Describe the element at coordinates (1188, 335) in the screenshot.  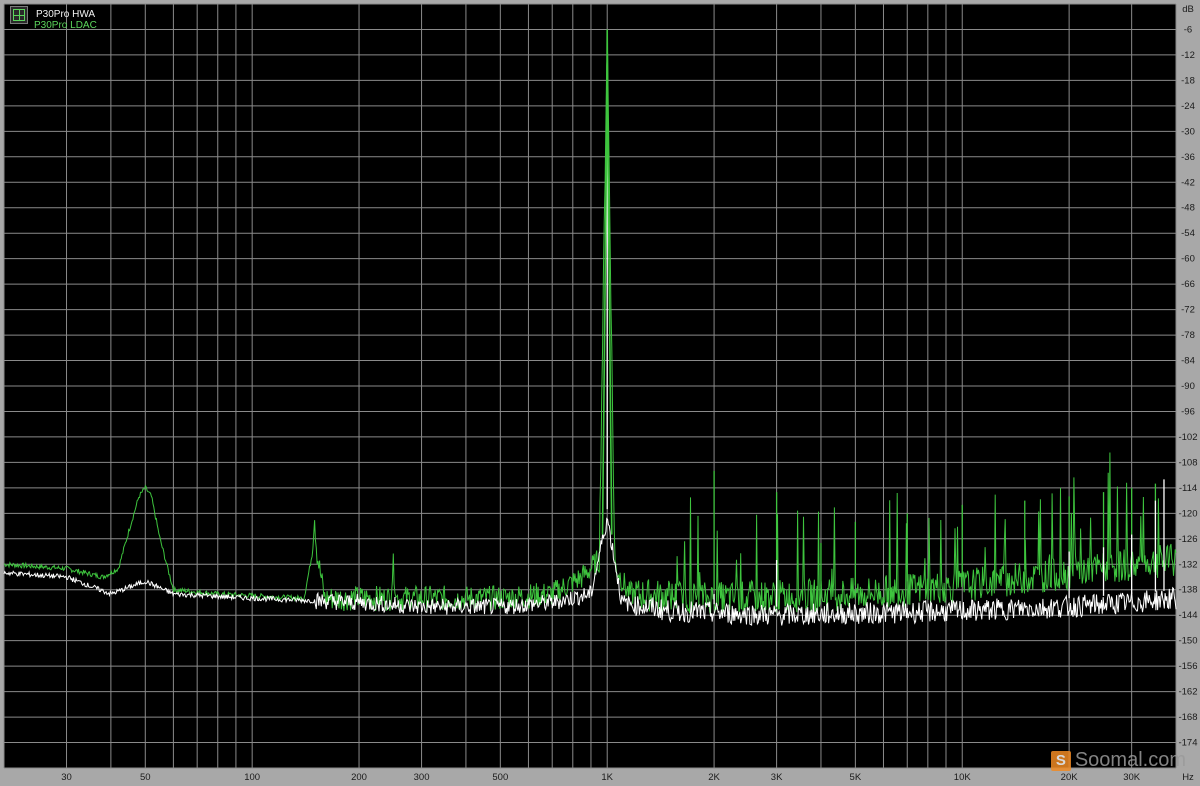
I see `y-tick-label: -78` at that location.